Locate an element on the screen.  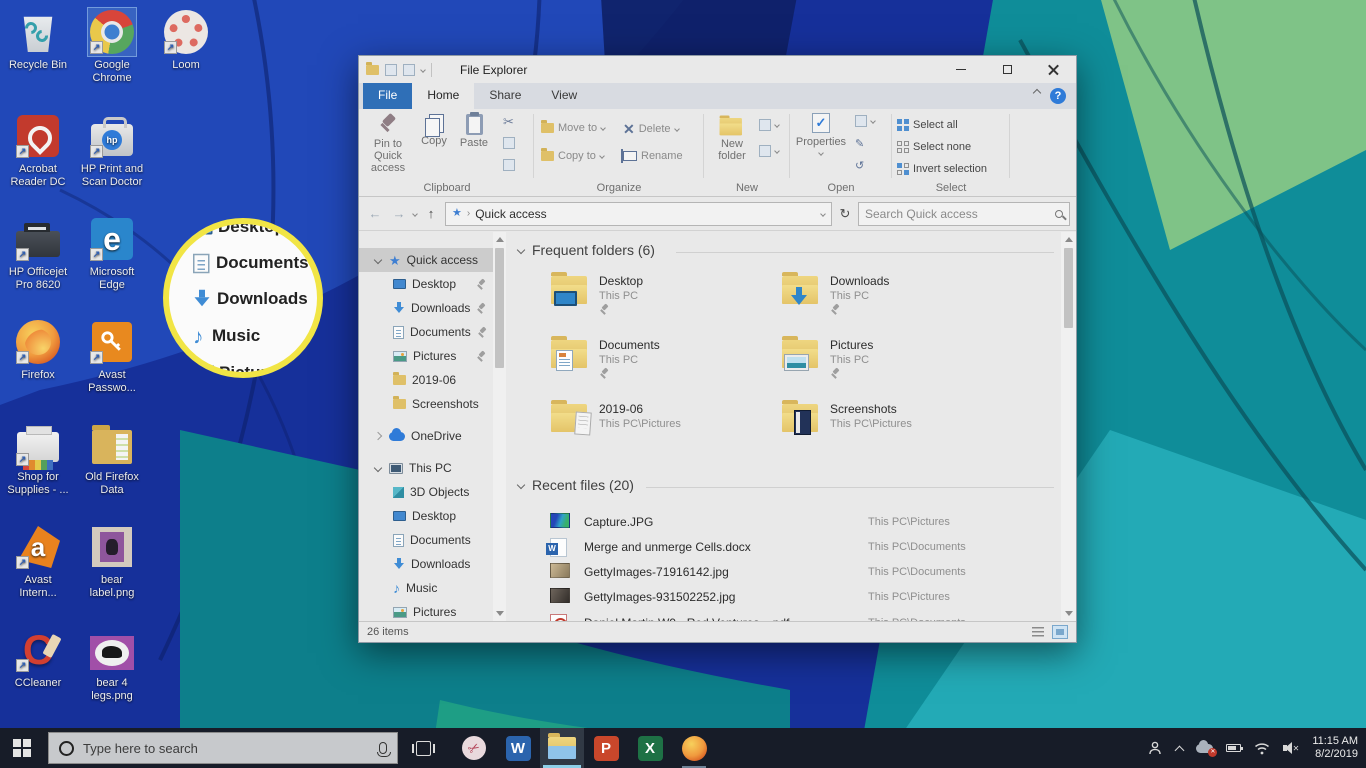
onedrive-error-icon is located at coordinates (1207, 748).